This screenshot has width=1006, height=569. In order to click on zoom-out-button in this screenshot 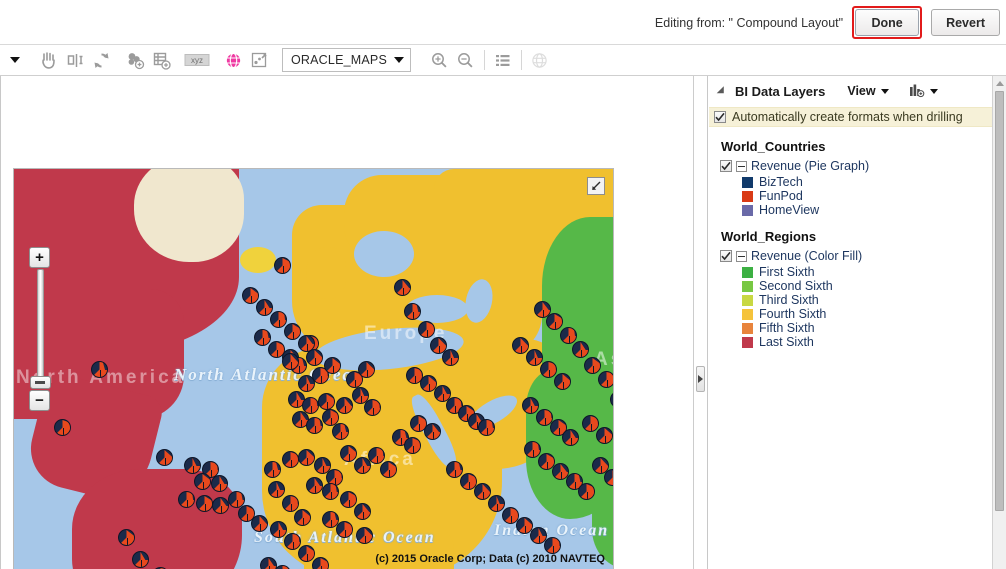, I will do `click(466, 60)`.